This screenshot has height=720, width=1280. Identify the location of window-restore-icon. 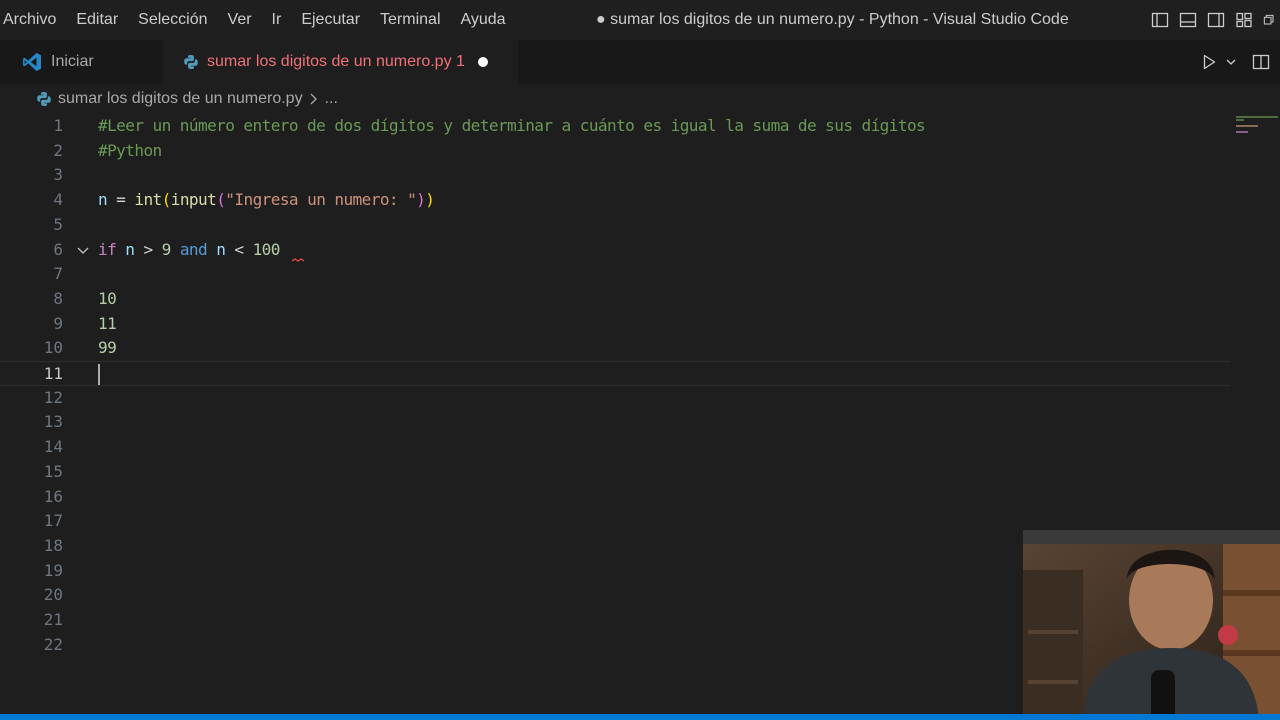
(1269, 20).